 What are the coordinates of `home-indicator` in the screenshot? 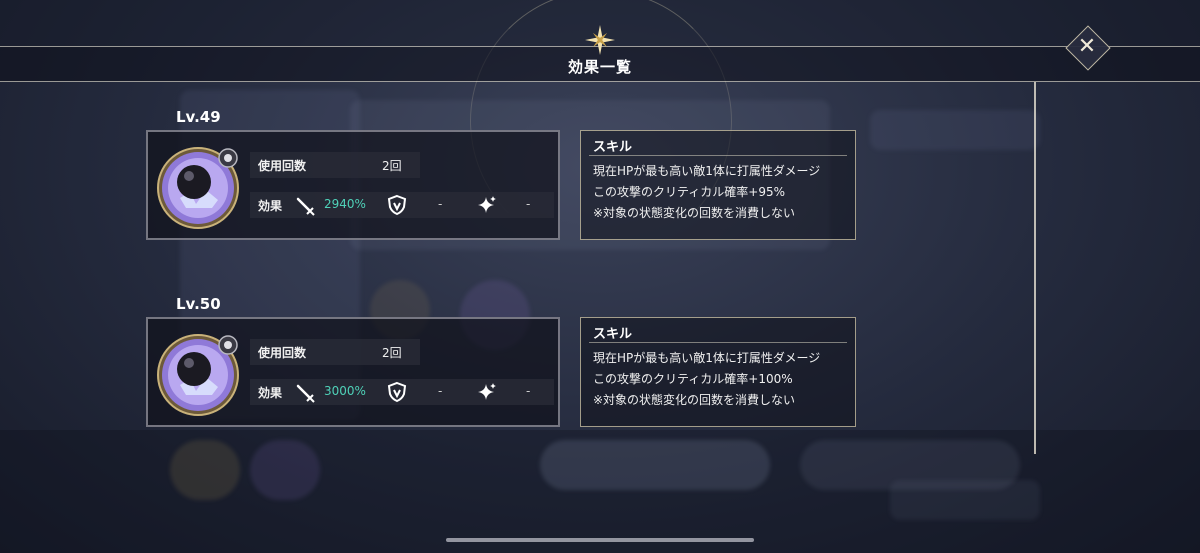 It's located at (600, 540).